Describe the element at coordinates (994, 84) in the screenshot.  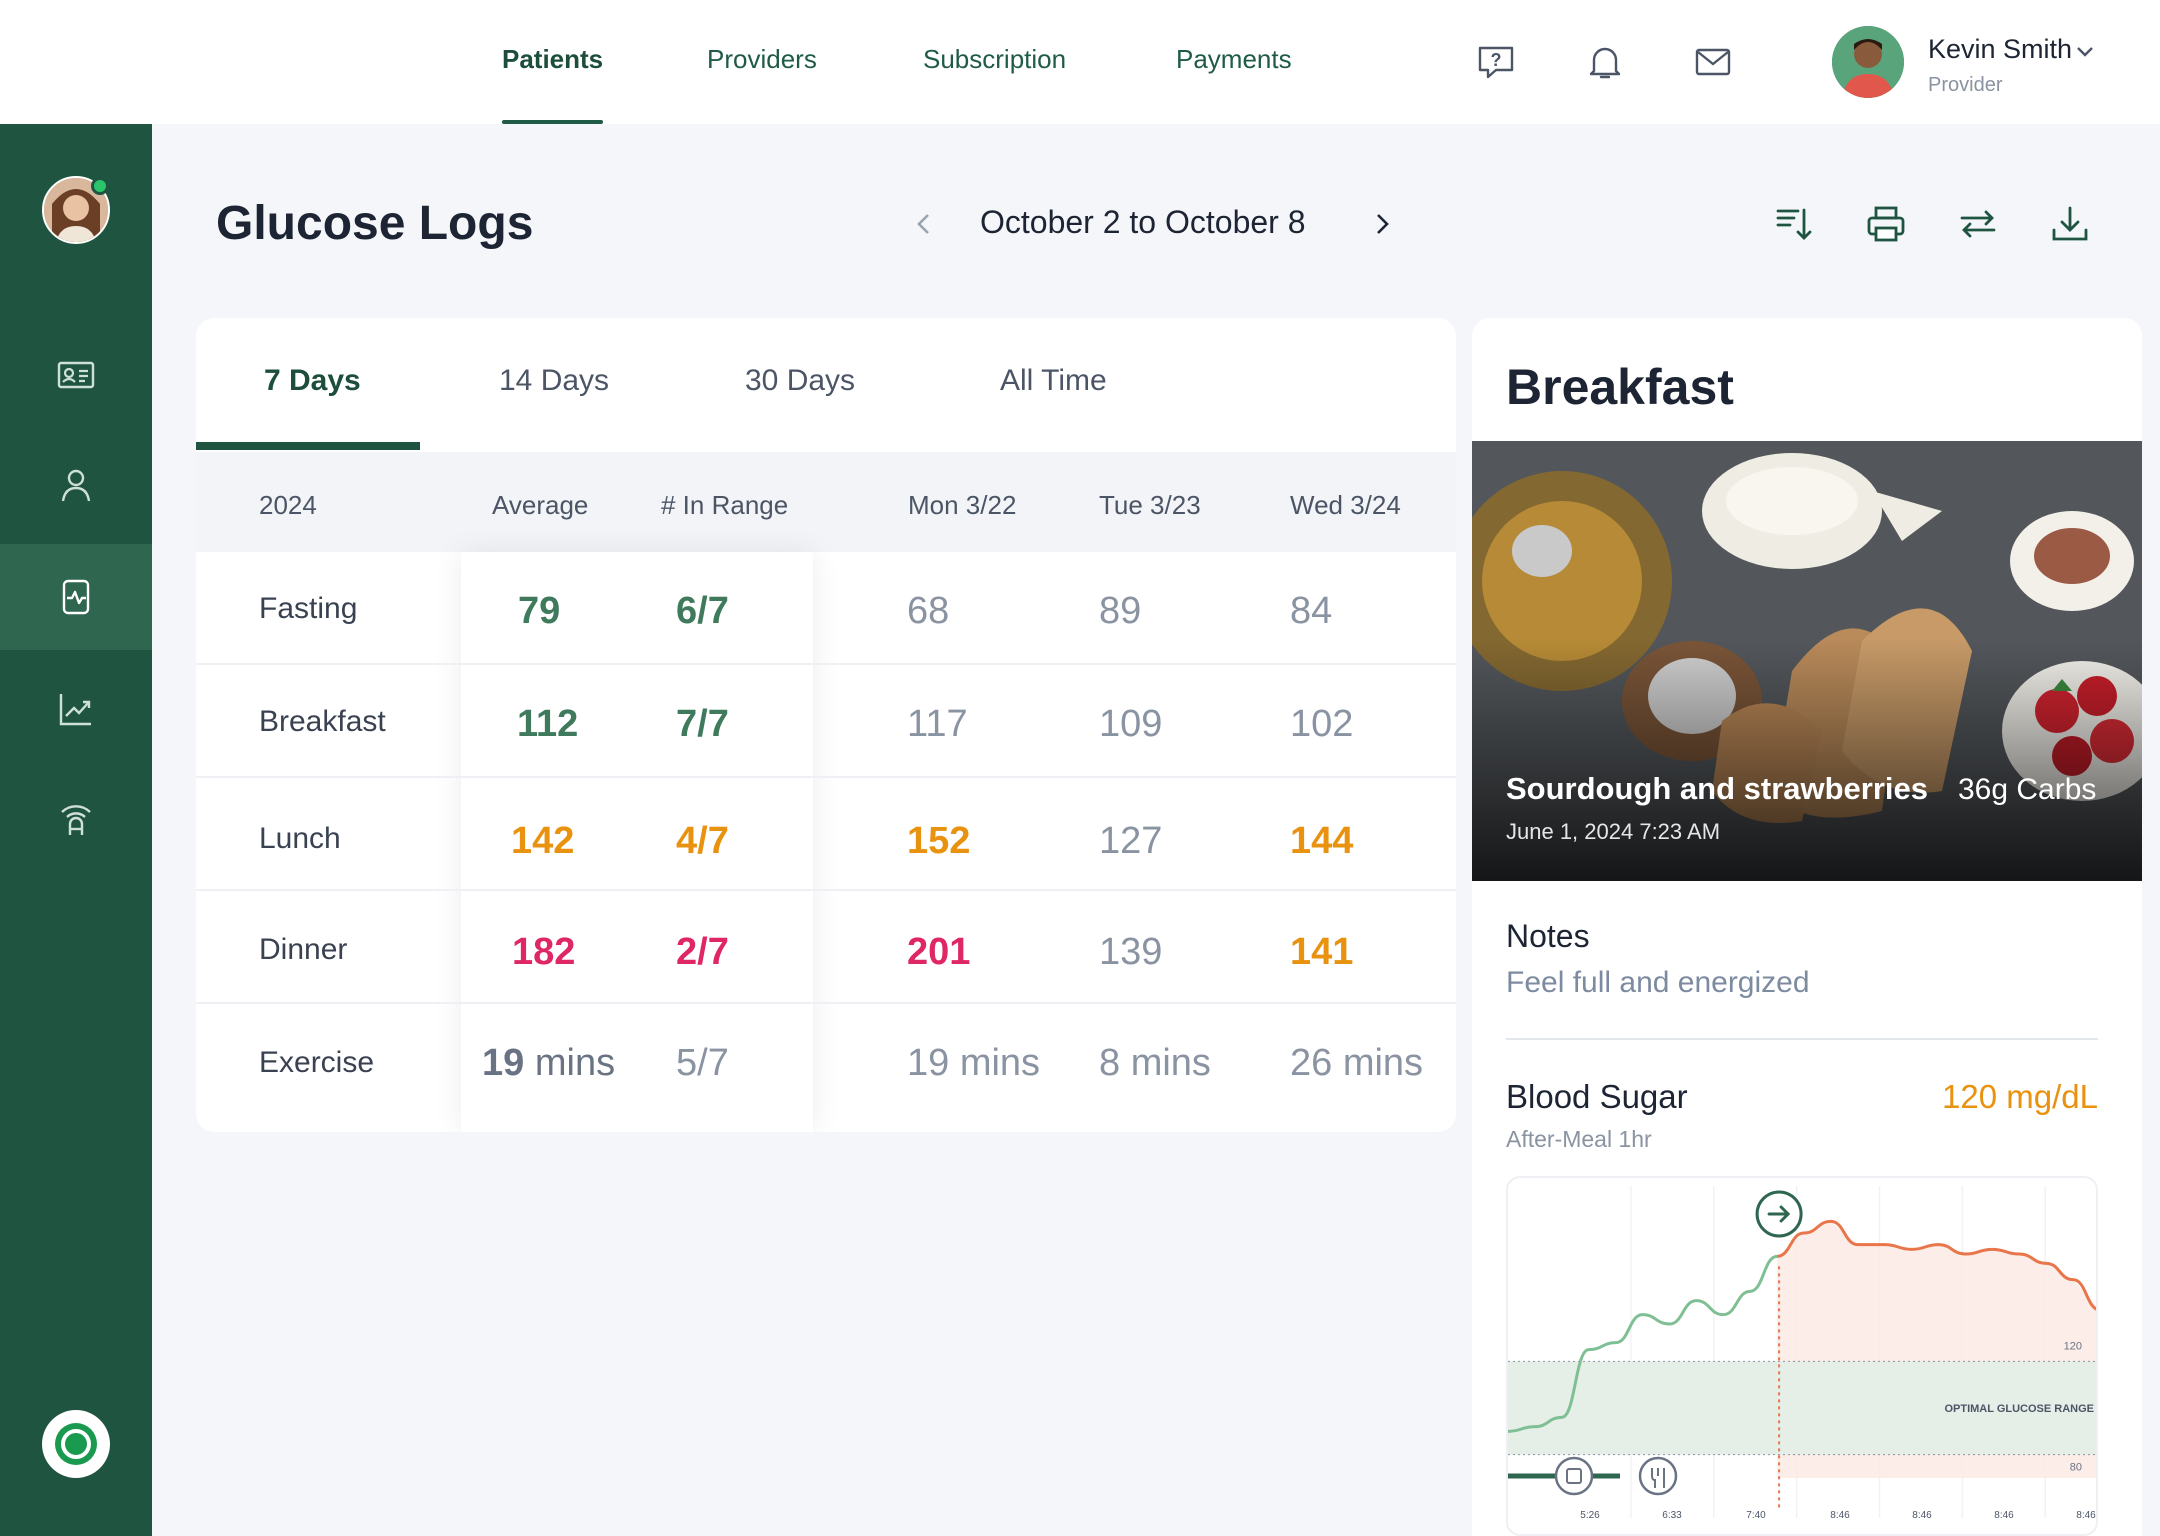
I see `tab-subscription: Subscription` at that location.